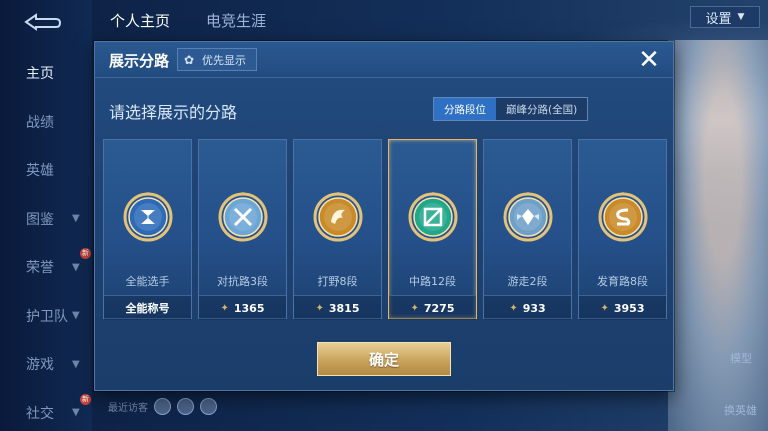 The height and width of the screenshot is (431, 768). I want to click on tab-personal-home: 个人主页, so click(140, 20).